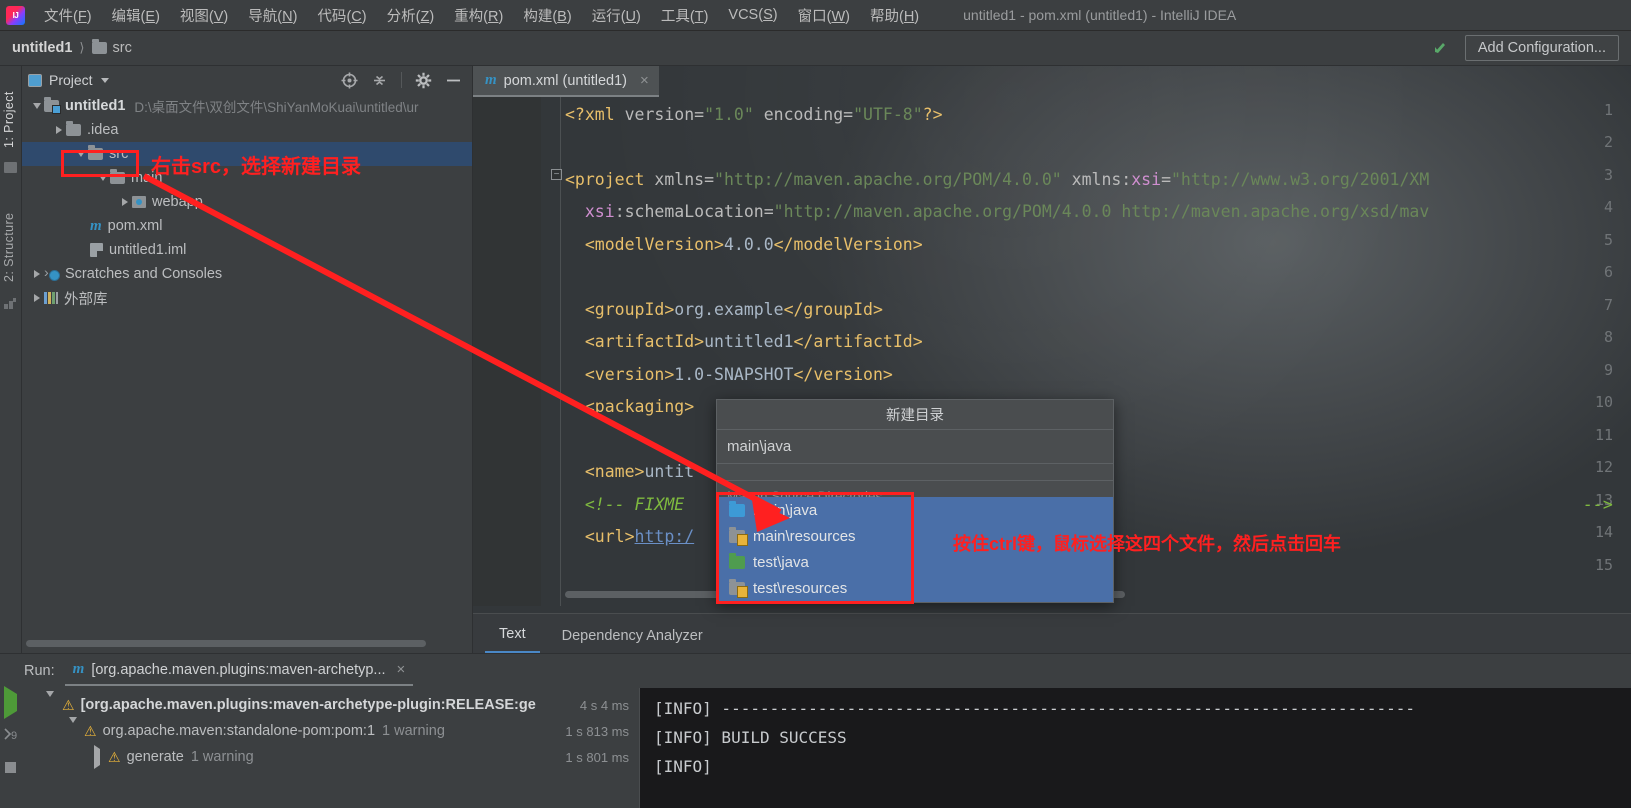  Describe the element at coordinates (42, 48) in the screenshot. I see `breadcrumb-project: untitled1` at that location.